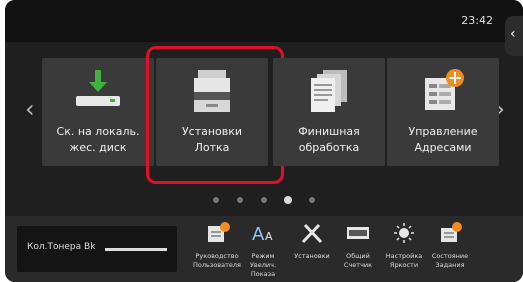 The image size is (523, 282). What do you see at coordinates (98, 88) in the screenshot?
I see `download-to-hdd-icon` at bounding box center [98, 88].